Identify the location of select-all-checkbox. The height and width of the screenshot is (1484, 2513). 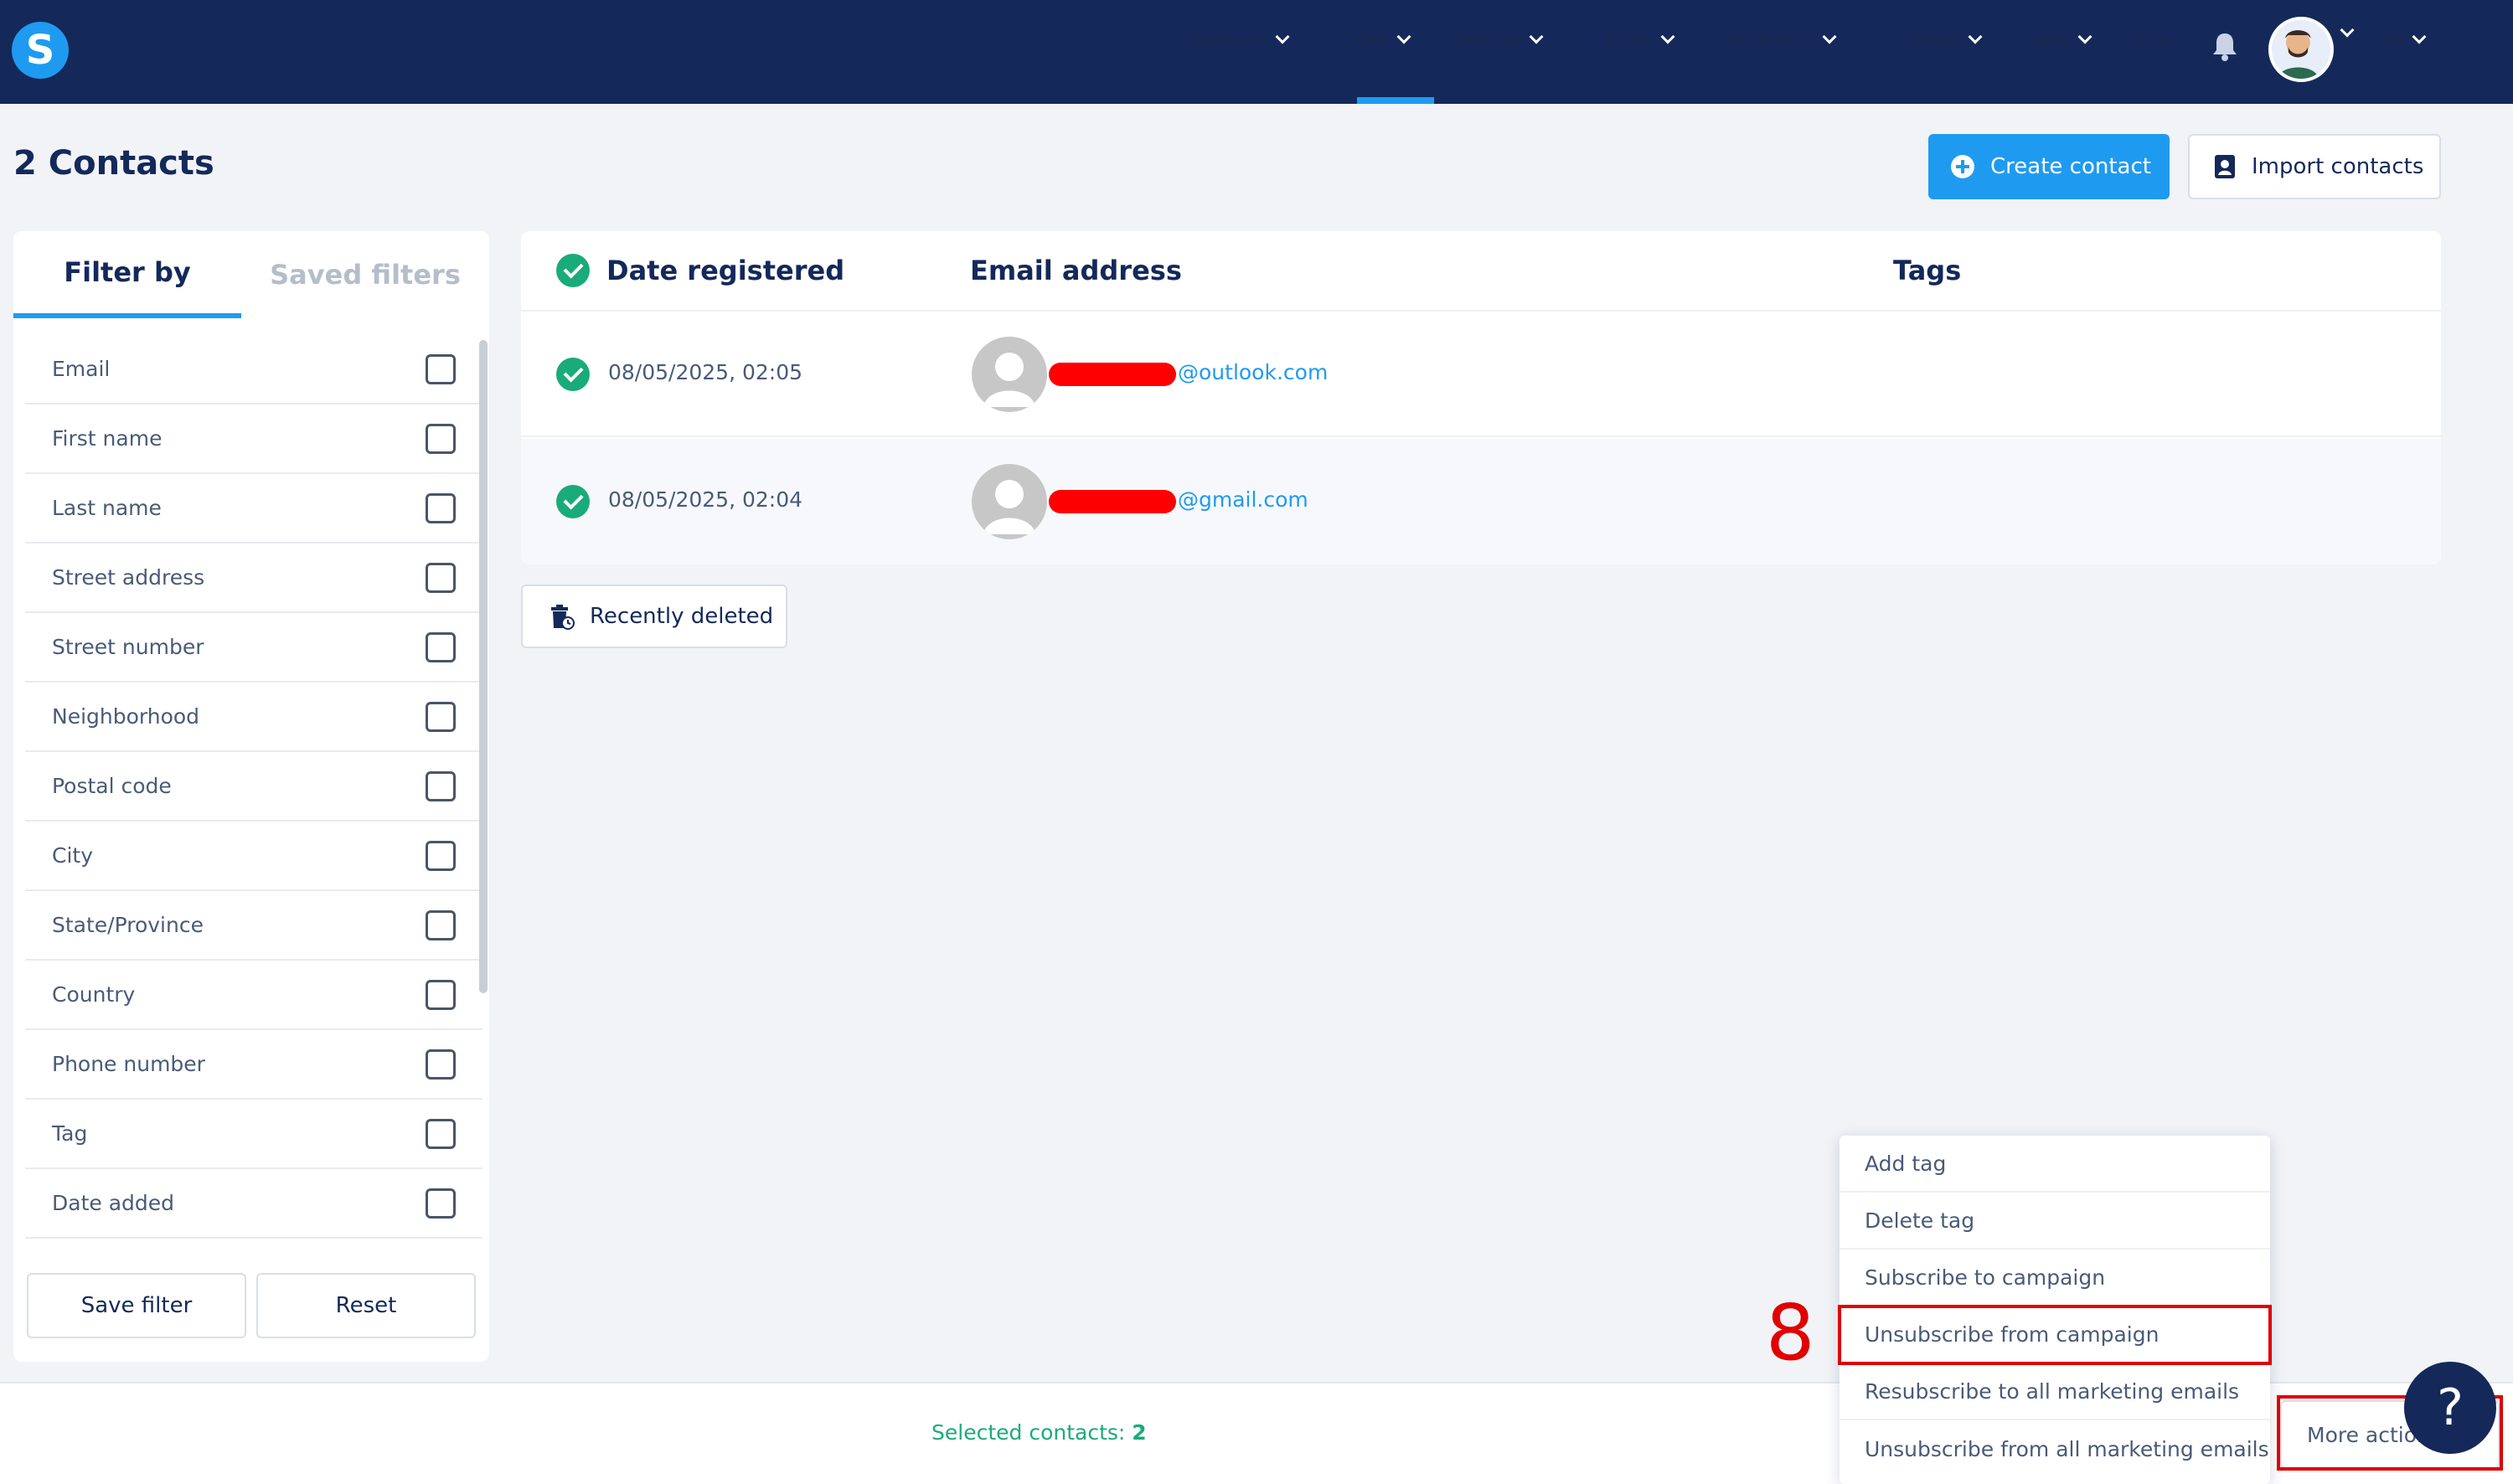
(573, 270).